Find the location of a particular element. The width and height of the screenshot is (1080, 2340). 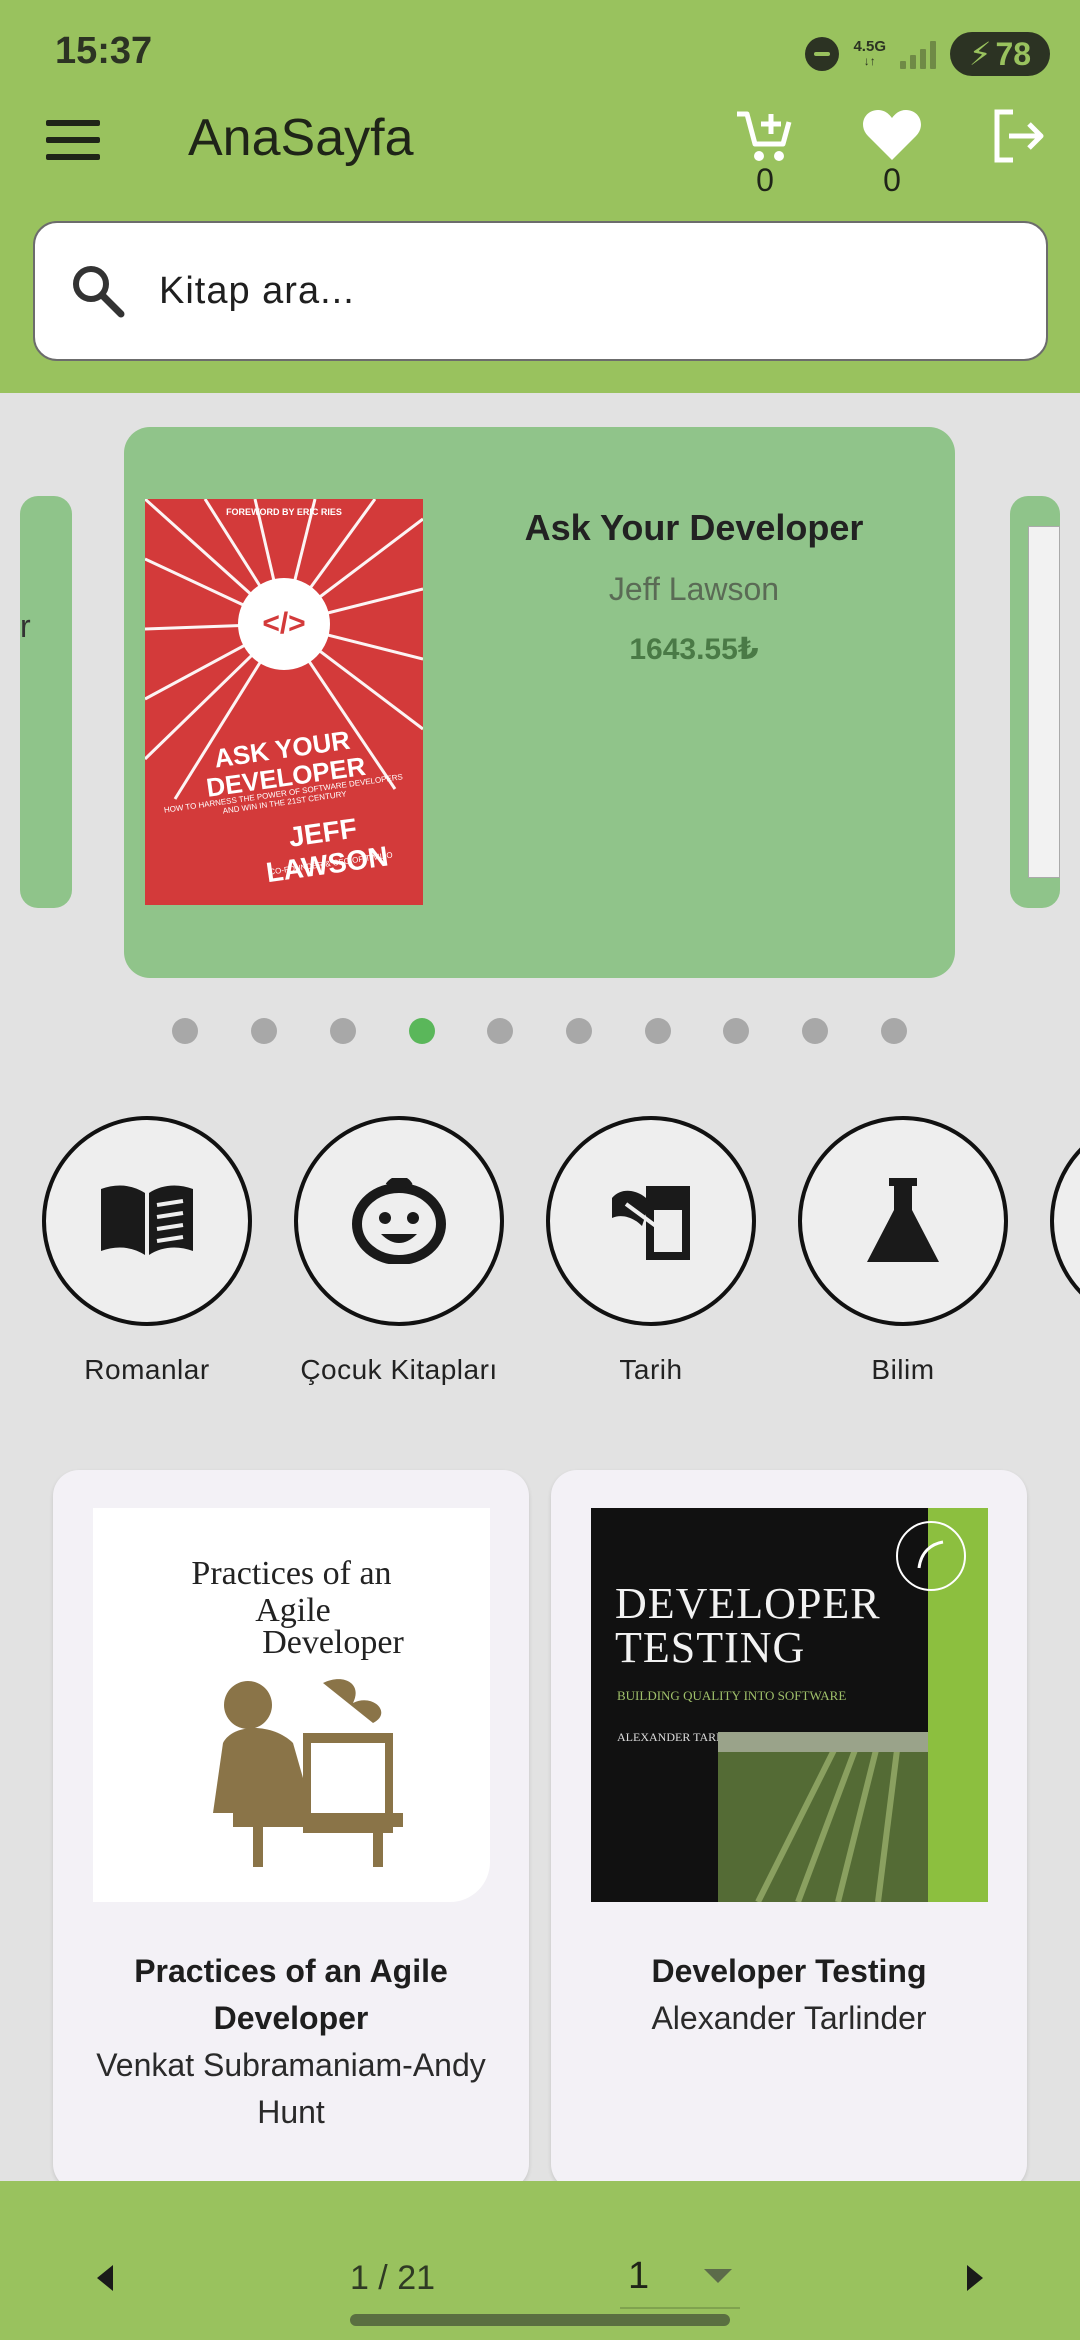

search-input is located at coordinates (559, 291).